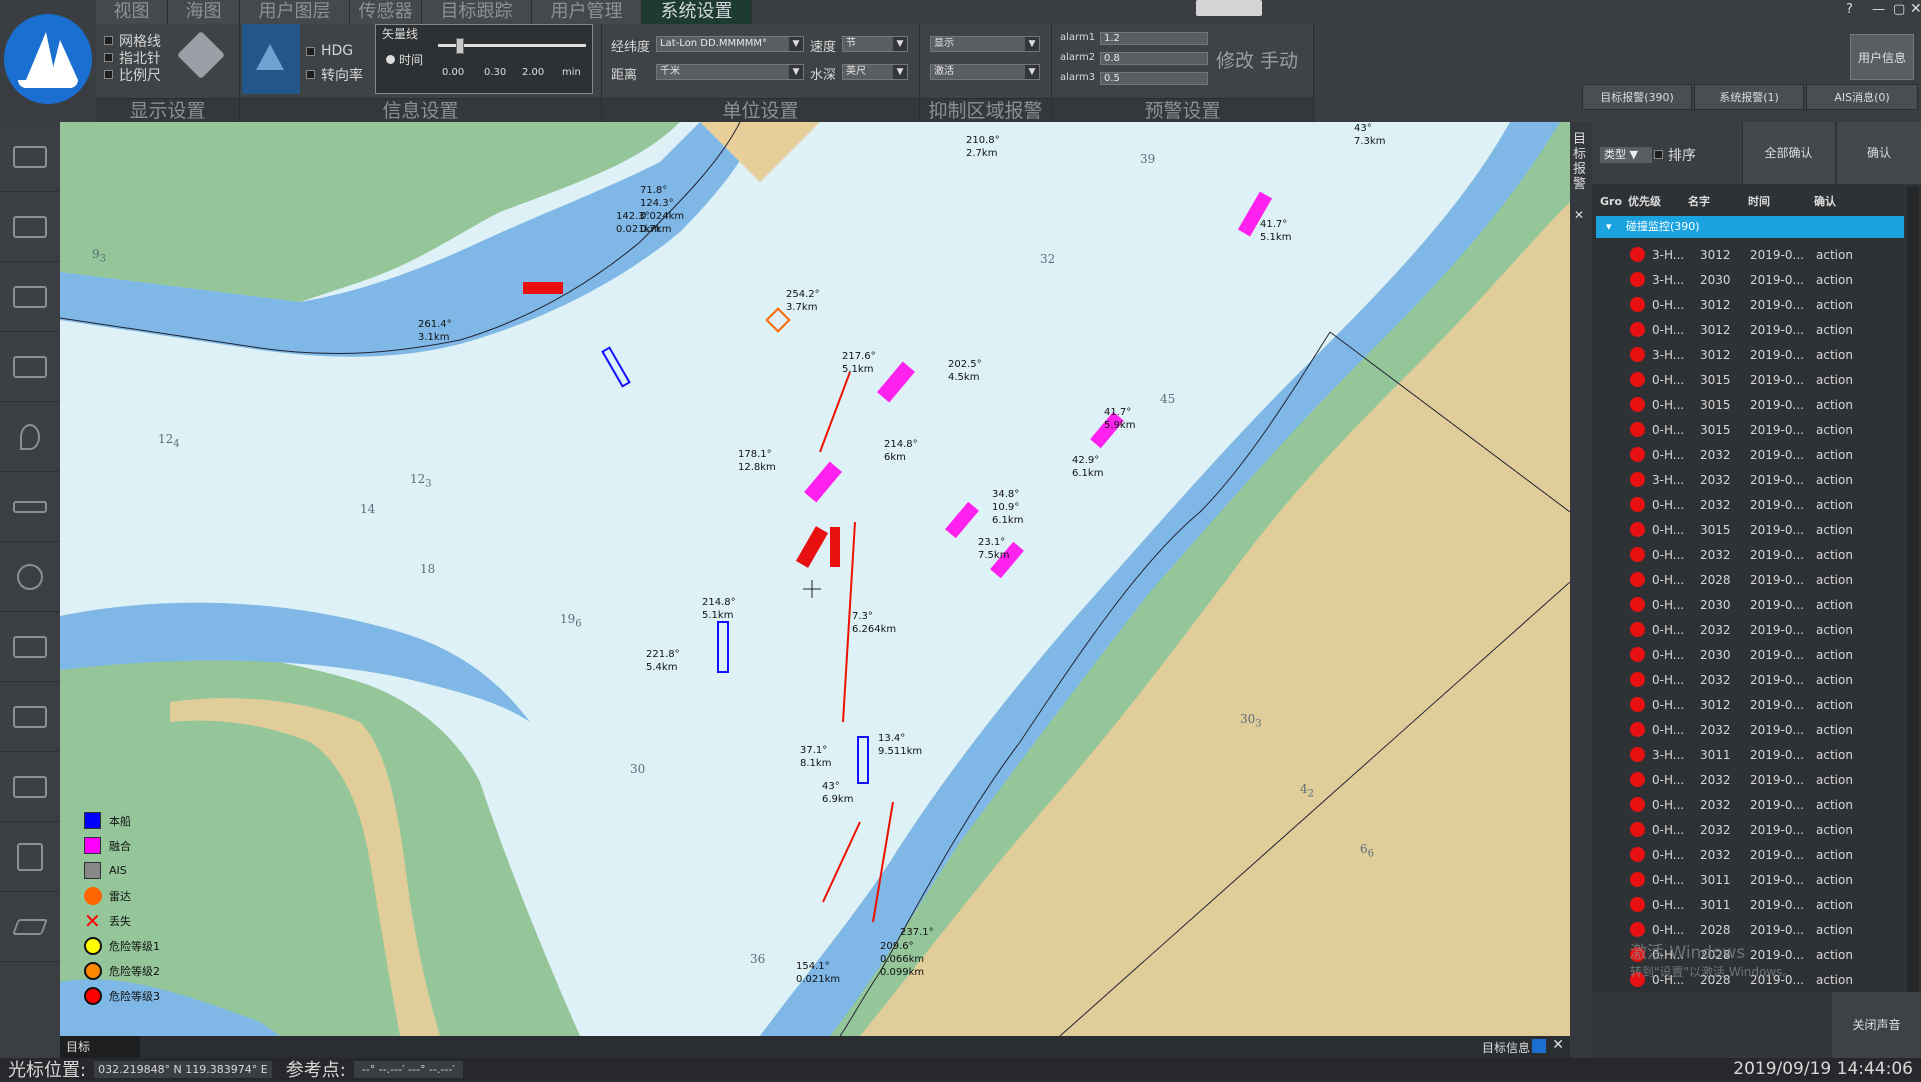 The width and height of the screenshot is (1921, 1082). Describe the element at coordinates (1915, 9) in the screenshot. I see `close-icon: ✕` at that location.